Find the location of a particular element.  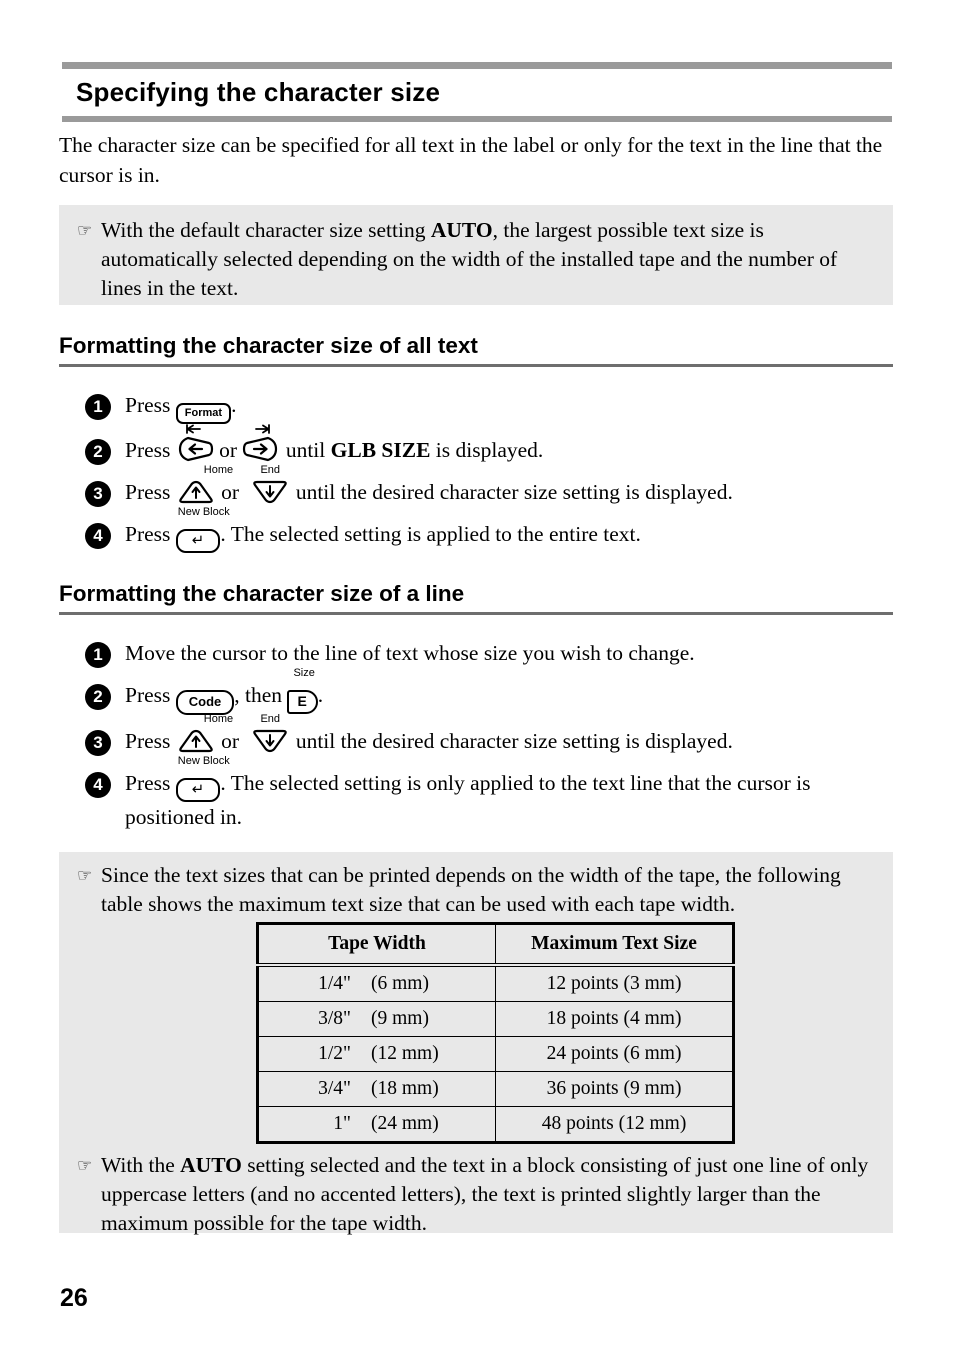

page-title: Specifying the character size is located at coordinates (258, 92).